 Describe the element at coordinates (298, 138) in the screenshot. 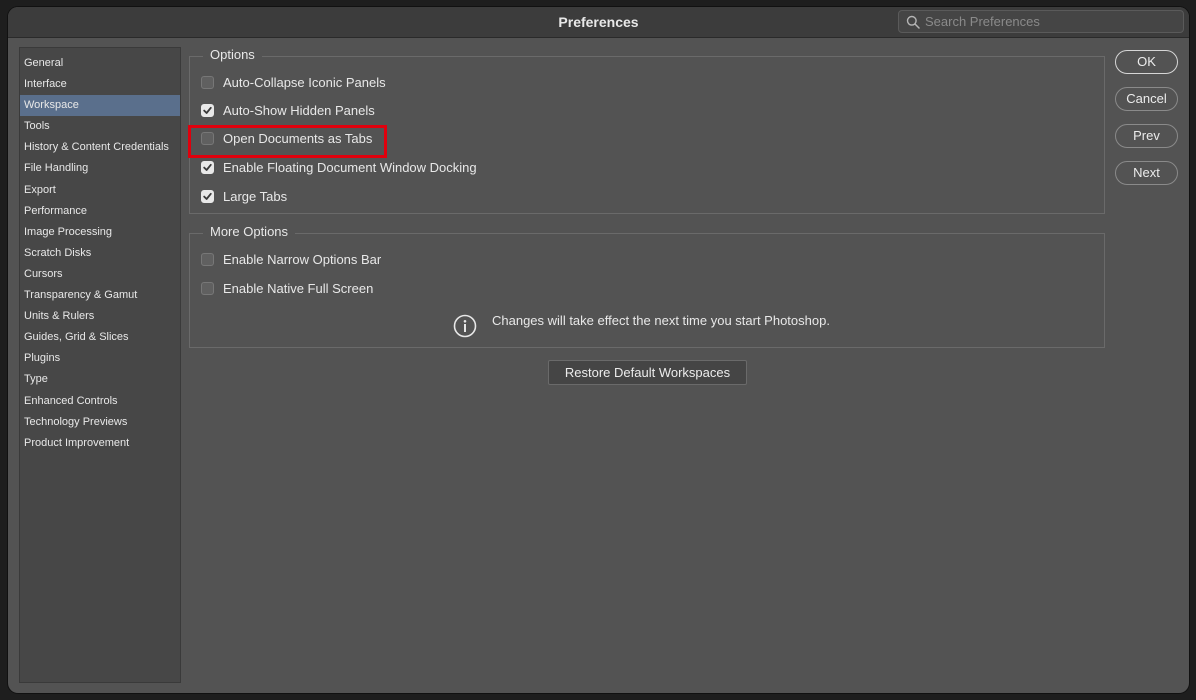

I see `open-documents-as-tabs-label: Open Documents as Tabs` at that location.